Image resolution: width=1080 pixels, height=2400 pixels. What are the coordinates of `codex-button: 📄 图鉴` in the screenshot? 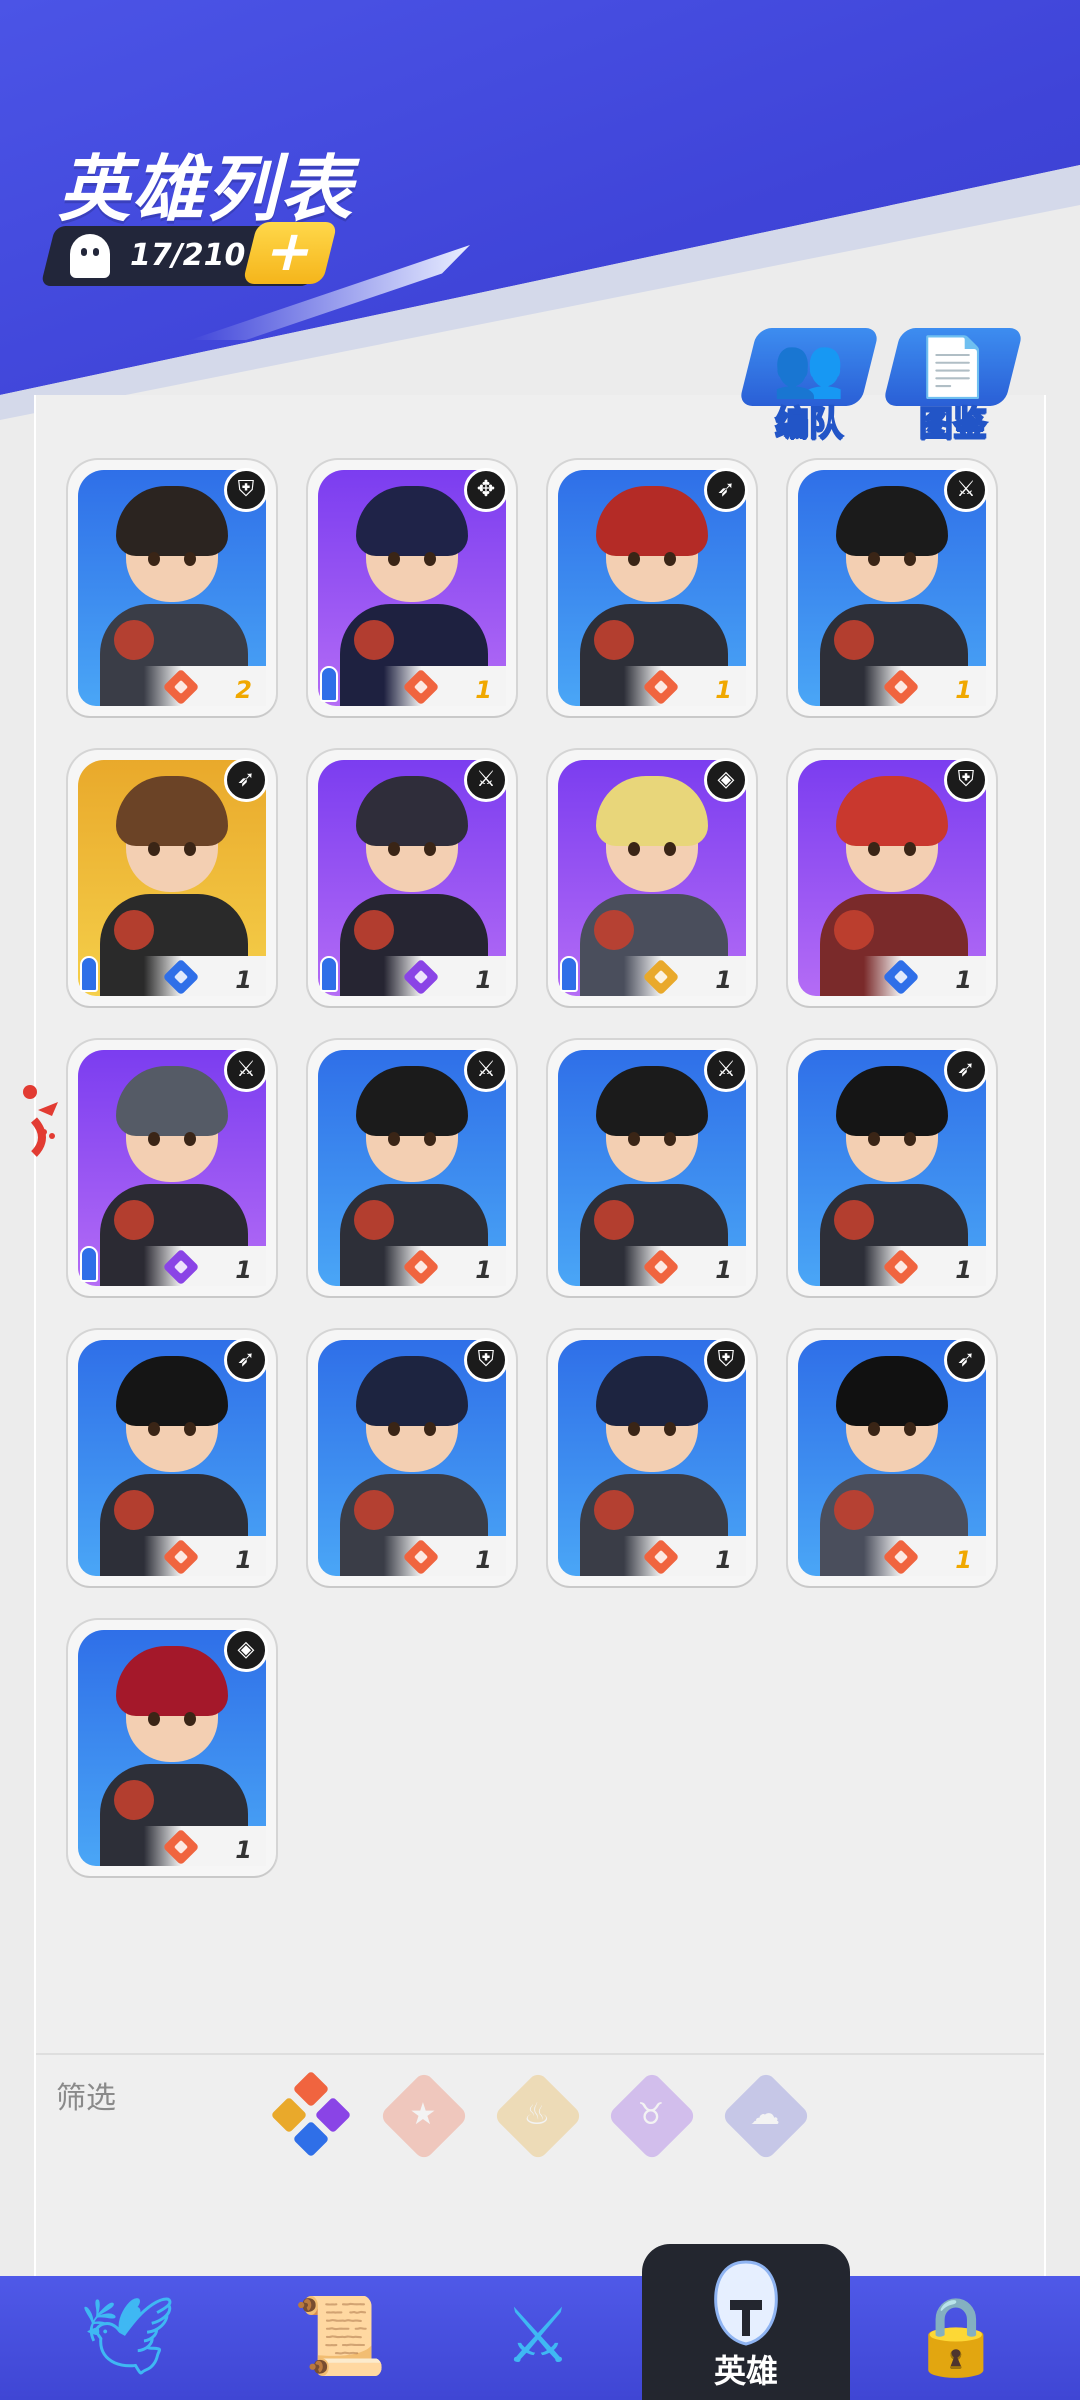 It's located at (953, 386).